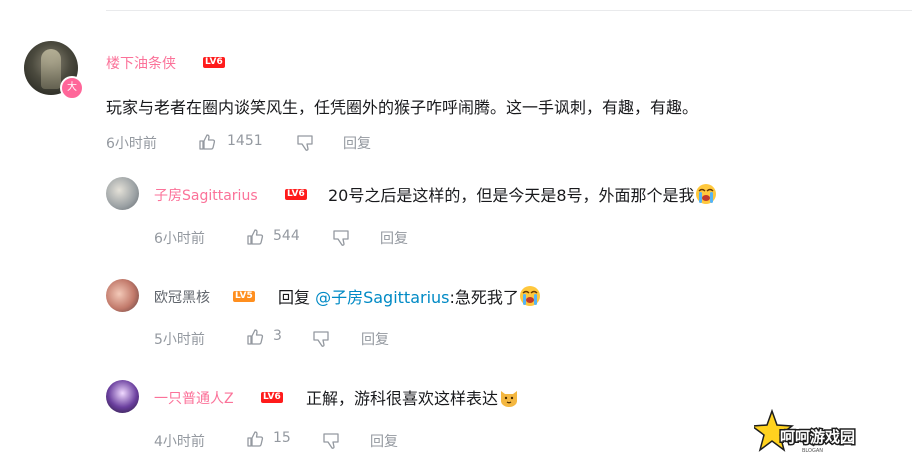 The height and width of the screenshot is (459, 912). I want to click on watermark-logo: 呵呵游戏园 BLOGAN, so click(805, 431).